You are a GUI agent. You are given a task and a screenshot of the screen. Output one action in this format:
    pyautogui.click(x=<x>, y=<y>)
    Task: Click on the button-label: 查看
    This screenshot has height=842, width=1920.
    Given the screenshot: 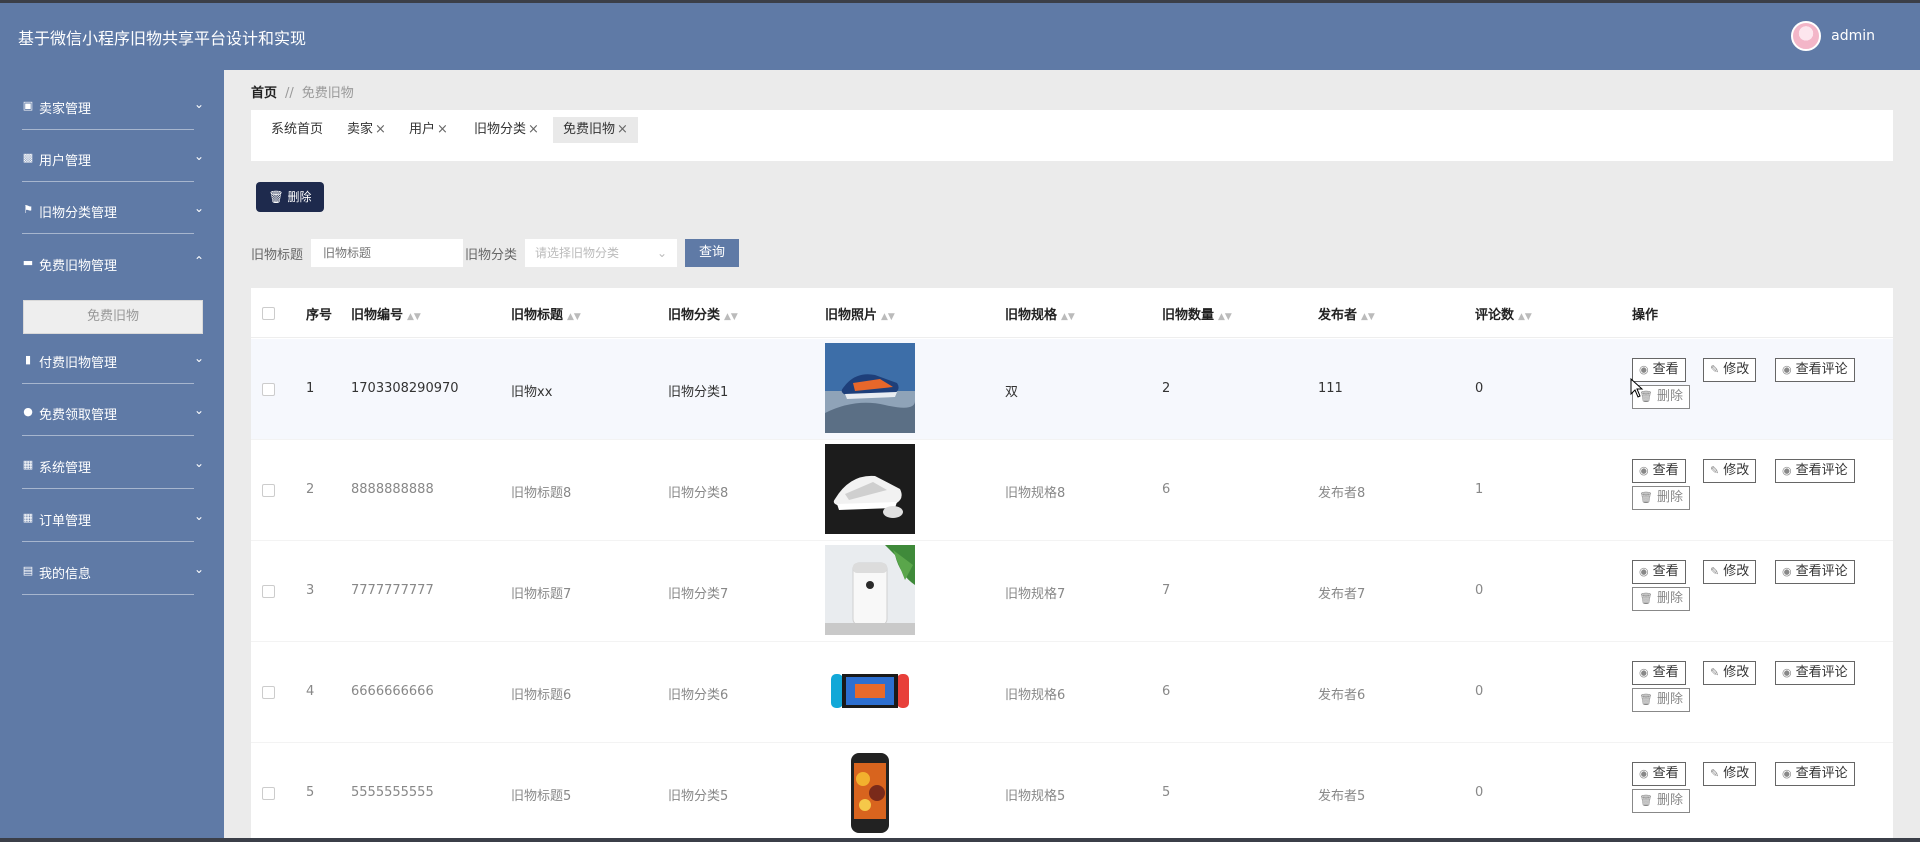 What is the action you would take?
    pyautogui.click(x=1665, y=773)
    